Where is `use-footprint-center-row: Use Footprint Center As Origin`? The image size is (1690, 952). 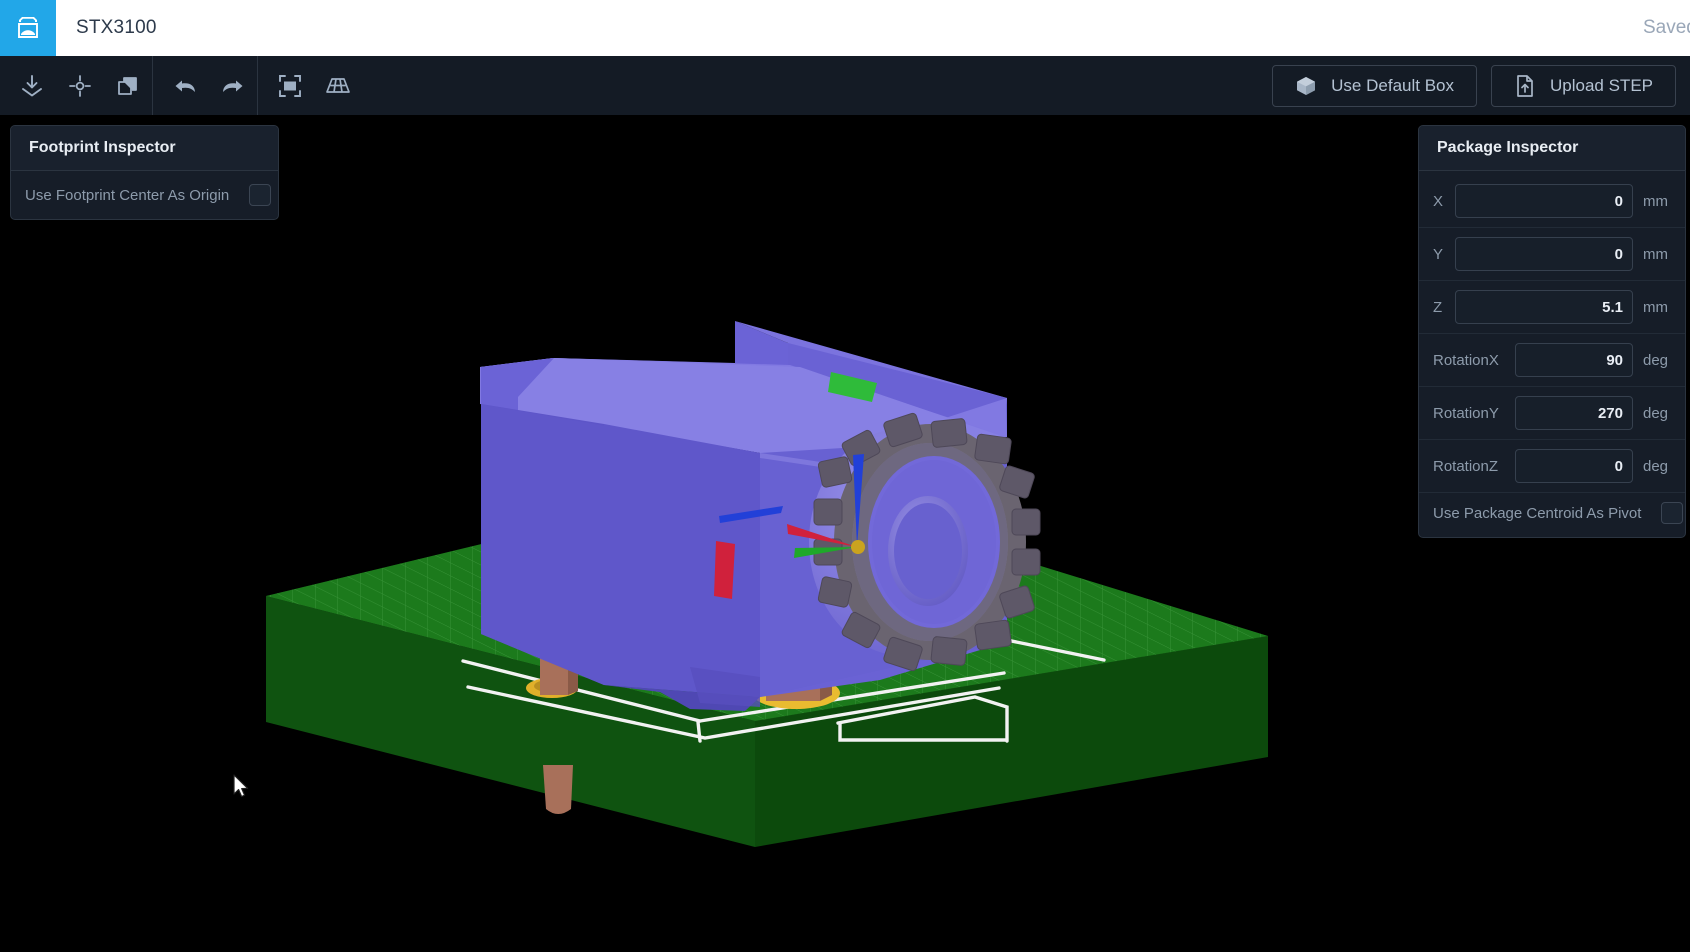 use-footprint-center-row: Use Footprint Center As Origin is located at coordinates (144, 195).